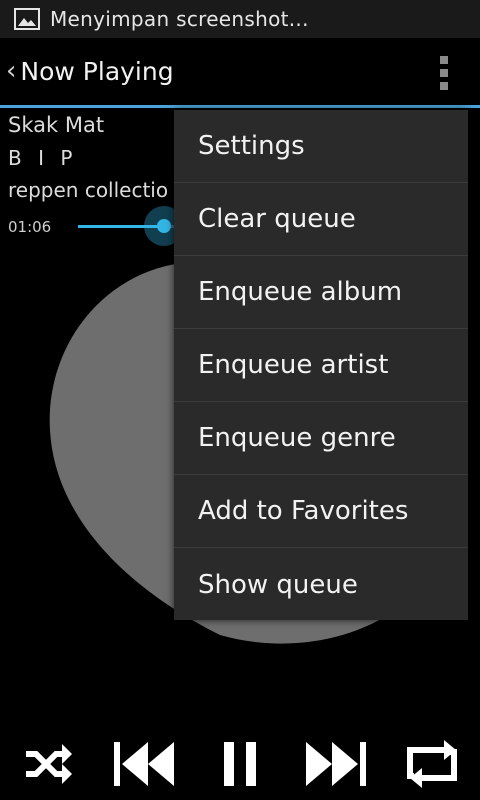 This screenshot has width=480, height=800. Describe the element at coordinates (321, 219) in the screenshot. I see `menu-item-clear-queue: Clear queue` at that location.